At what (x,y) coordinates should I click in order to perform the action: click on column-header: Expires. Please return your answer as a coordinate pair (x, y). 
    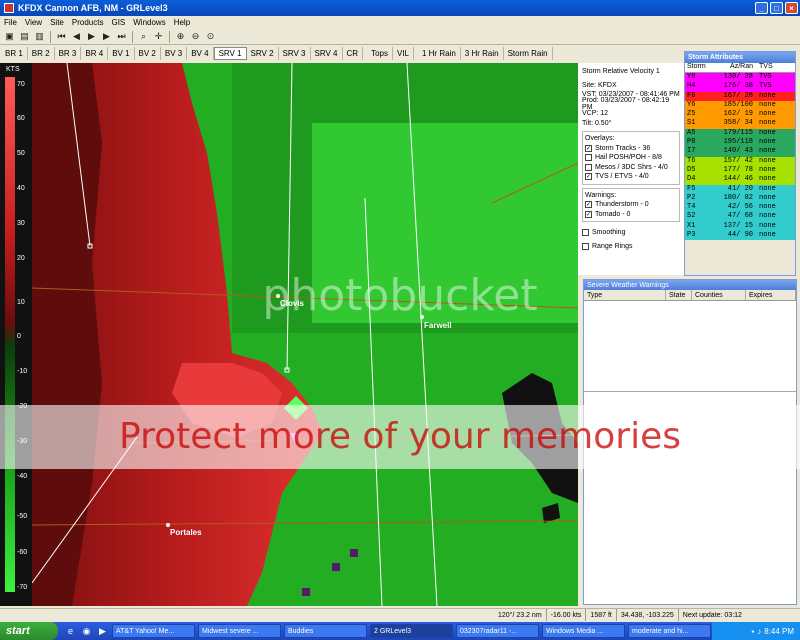
    Looking at the image, I should click on (771, 295).